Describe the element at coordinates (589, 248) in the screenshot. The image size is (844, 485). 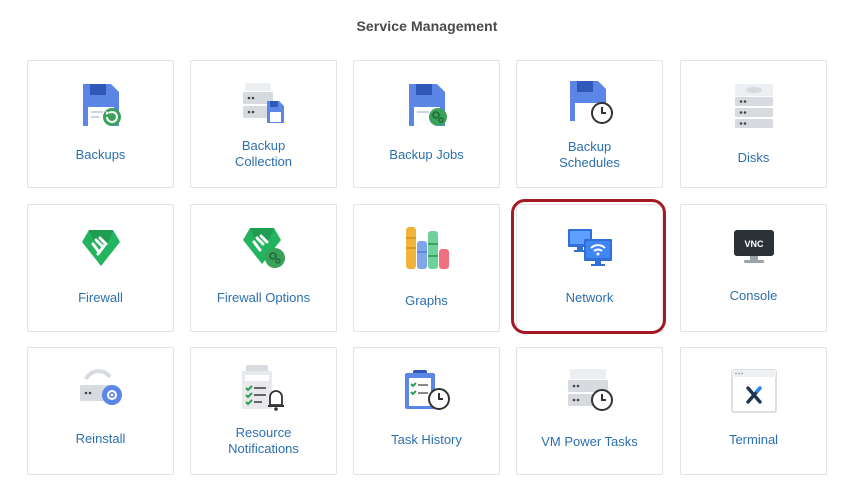
I see `network-icon` at that location.